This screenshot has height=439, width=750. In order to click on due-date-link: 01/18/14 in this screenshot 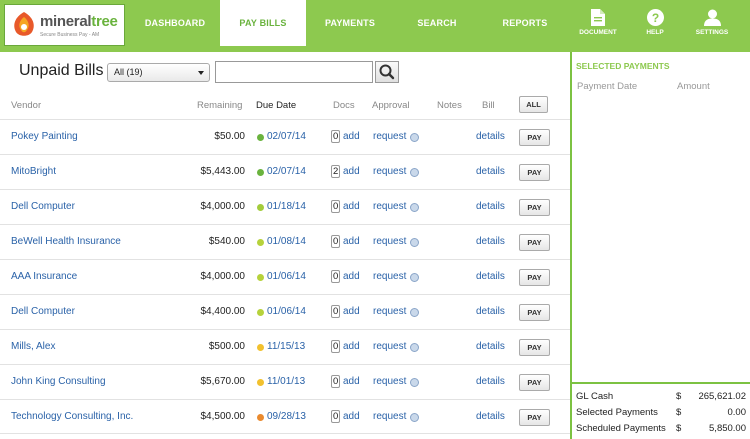, I will do `click(286, 206)`.